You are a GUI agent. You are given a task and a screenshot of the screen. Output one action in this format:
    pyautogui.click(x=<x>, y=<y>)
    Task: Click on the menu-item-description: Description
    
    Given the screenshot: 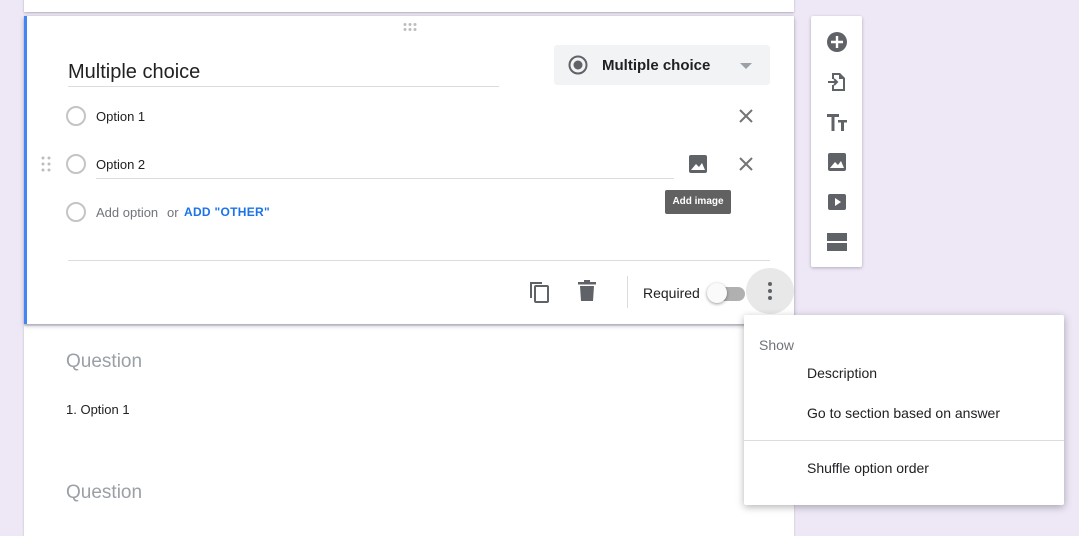 What is the action you would take?
    pyautogui.click(x=842, y=373)
    